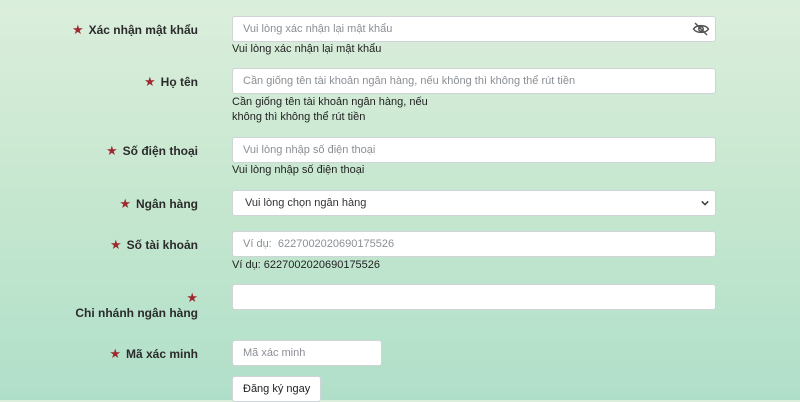  Describe the element at coordinates (474, 297) in the screenshot. I see `branch-input` at that location.